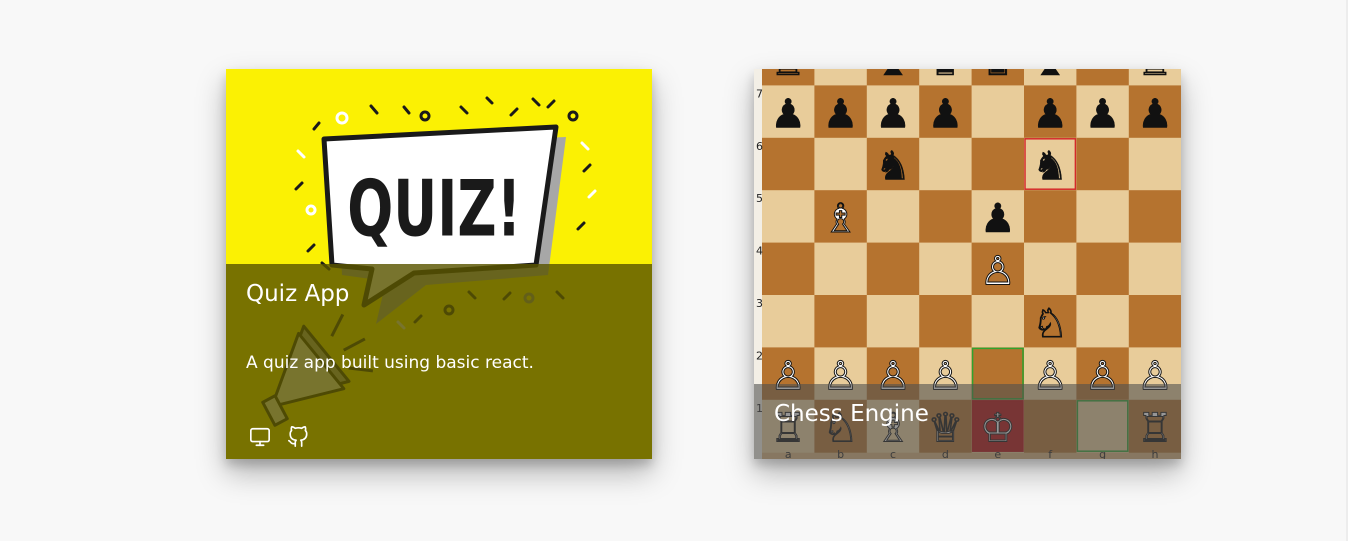 The width and height of the screenshot is (1348, 541). I want to click on rank-label: 7, so click(759, 93).